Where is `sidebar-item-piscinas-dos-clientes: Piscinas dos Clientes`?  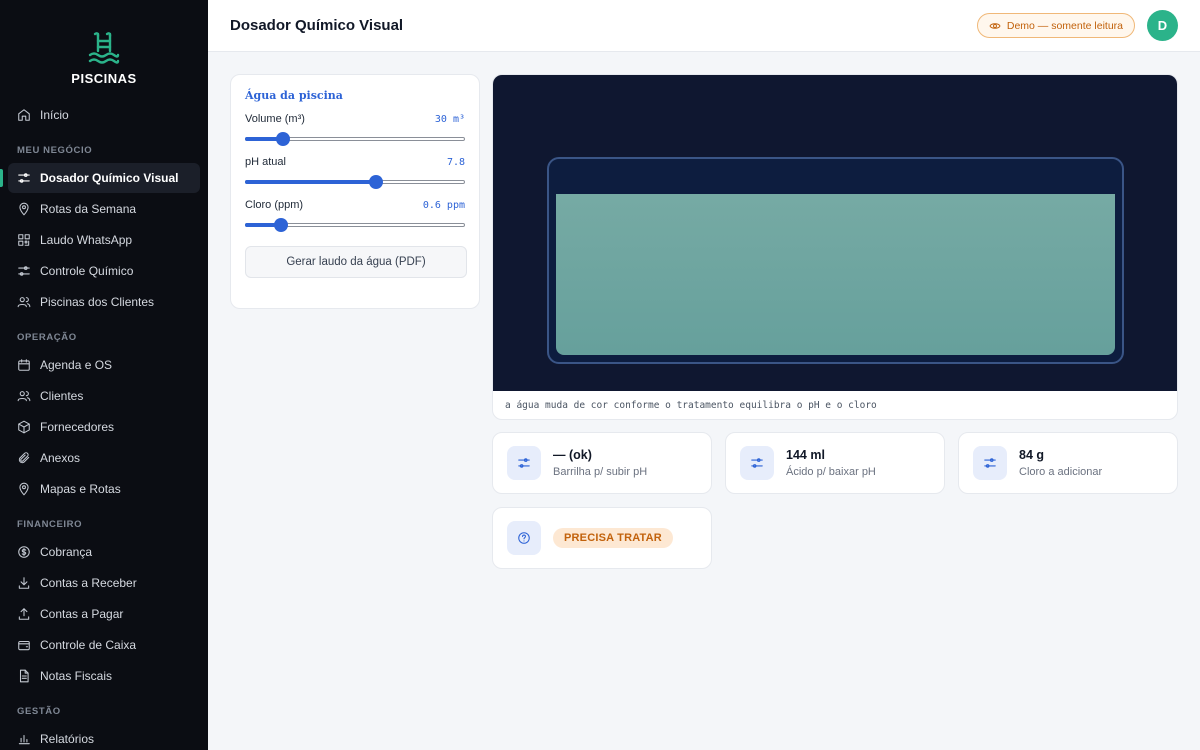 sidebar-item-piscinas-dos-clientes: Piscinas dos Clientes is located at coordinates (104, 302).